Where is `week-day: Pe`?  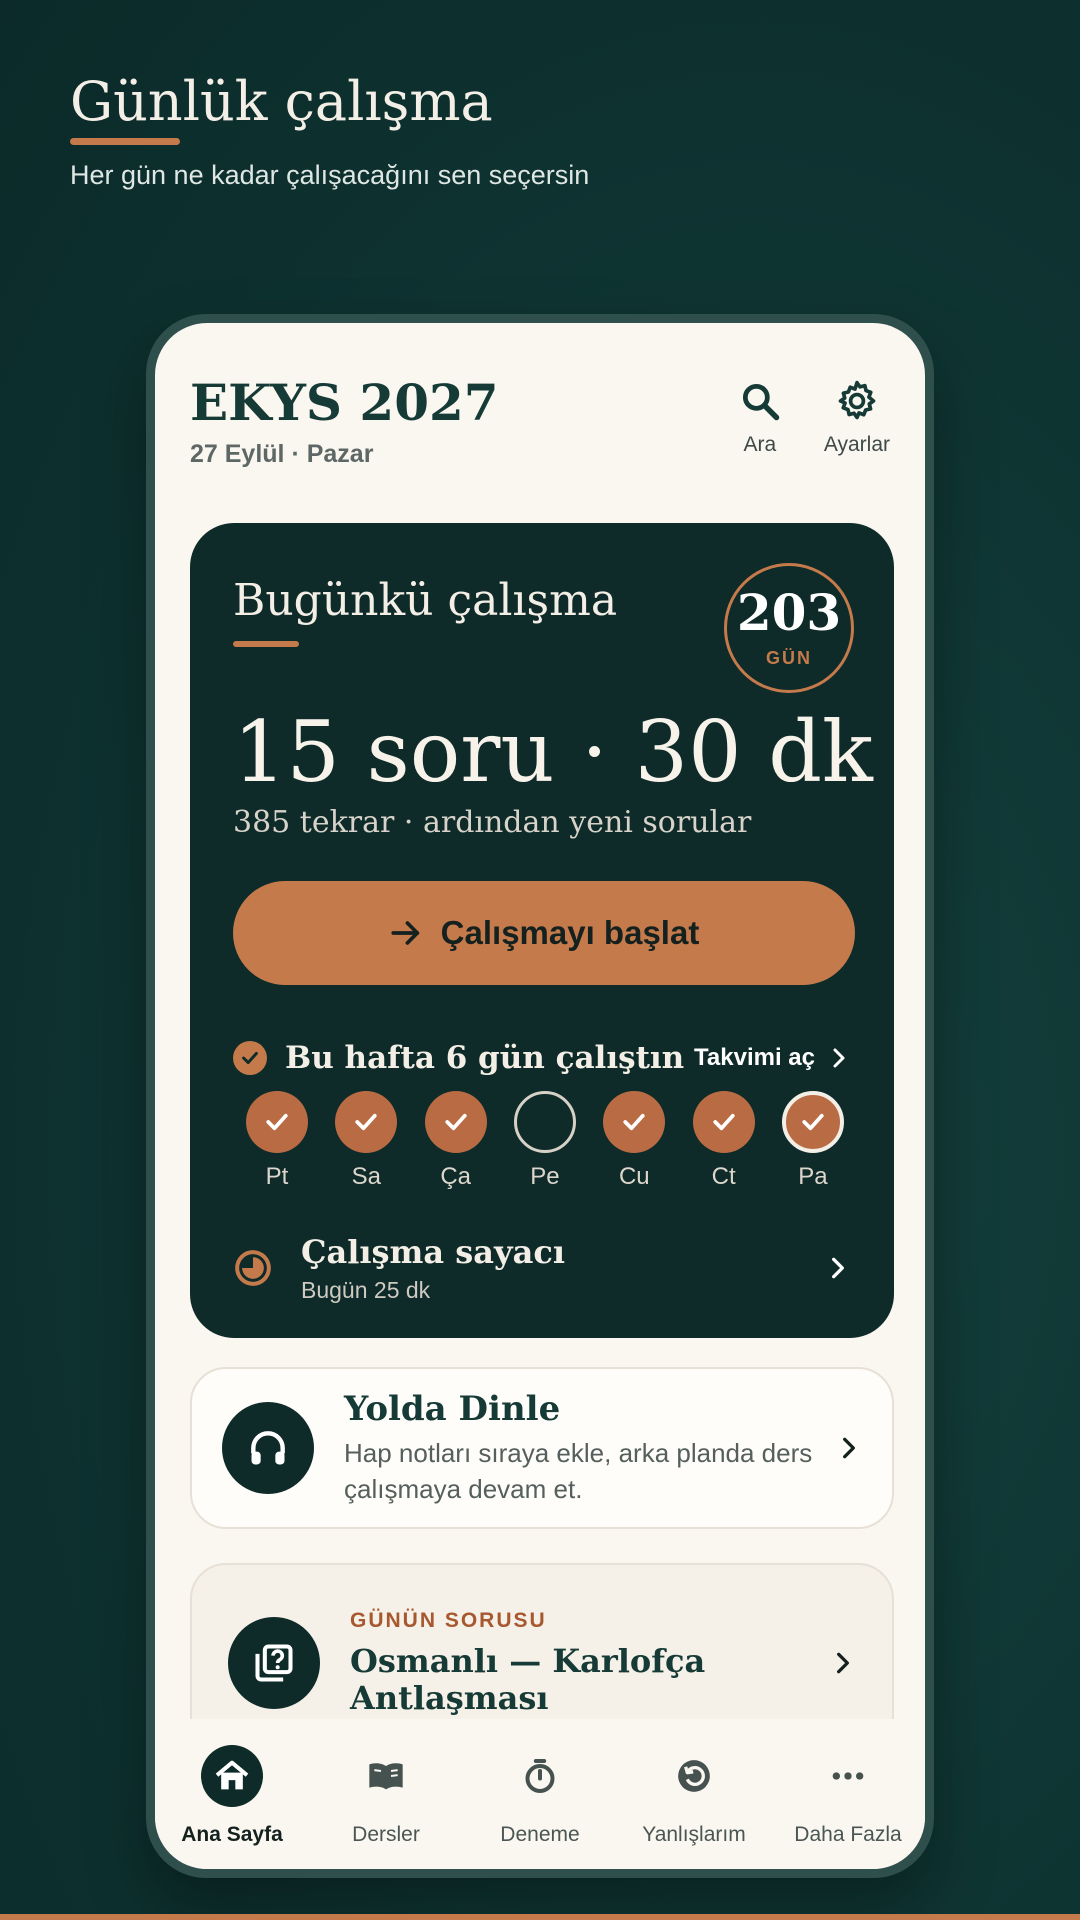
week-day: Pe is located at coordinates (545, 1141).